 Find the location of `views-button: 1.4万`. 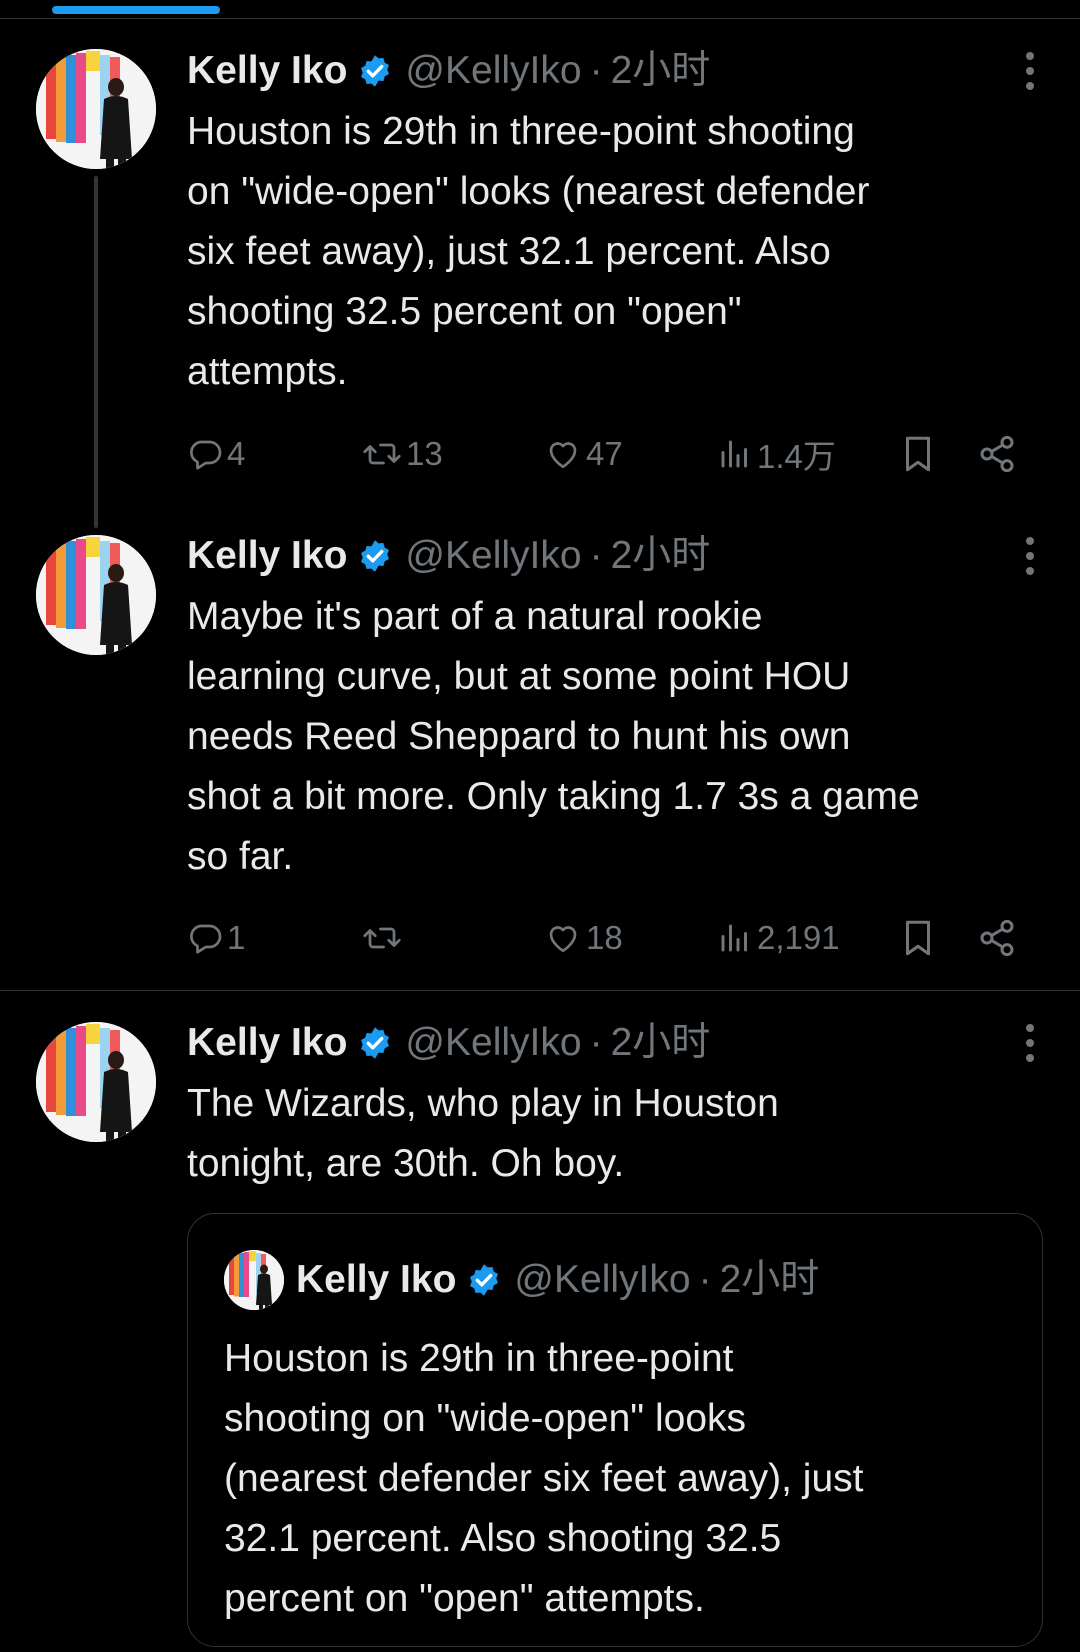

views-button: 1.4万 is located at coordinates (776, 454).